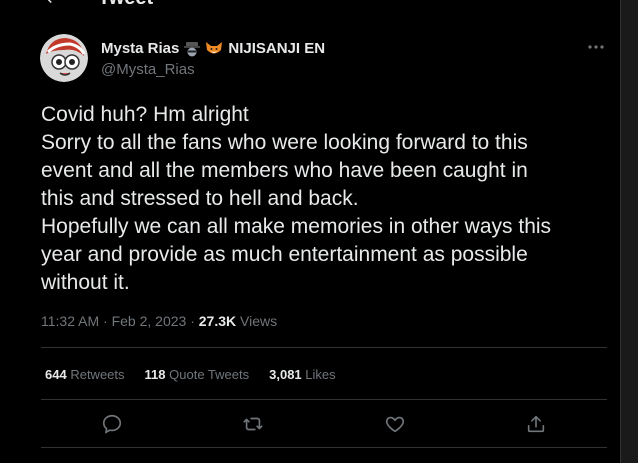  Describe the element at coordinates (285, 374) in the screenshot. I see `likes-count: 3,081` at that location.